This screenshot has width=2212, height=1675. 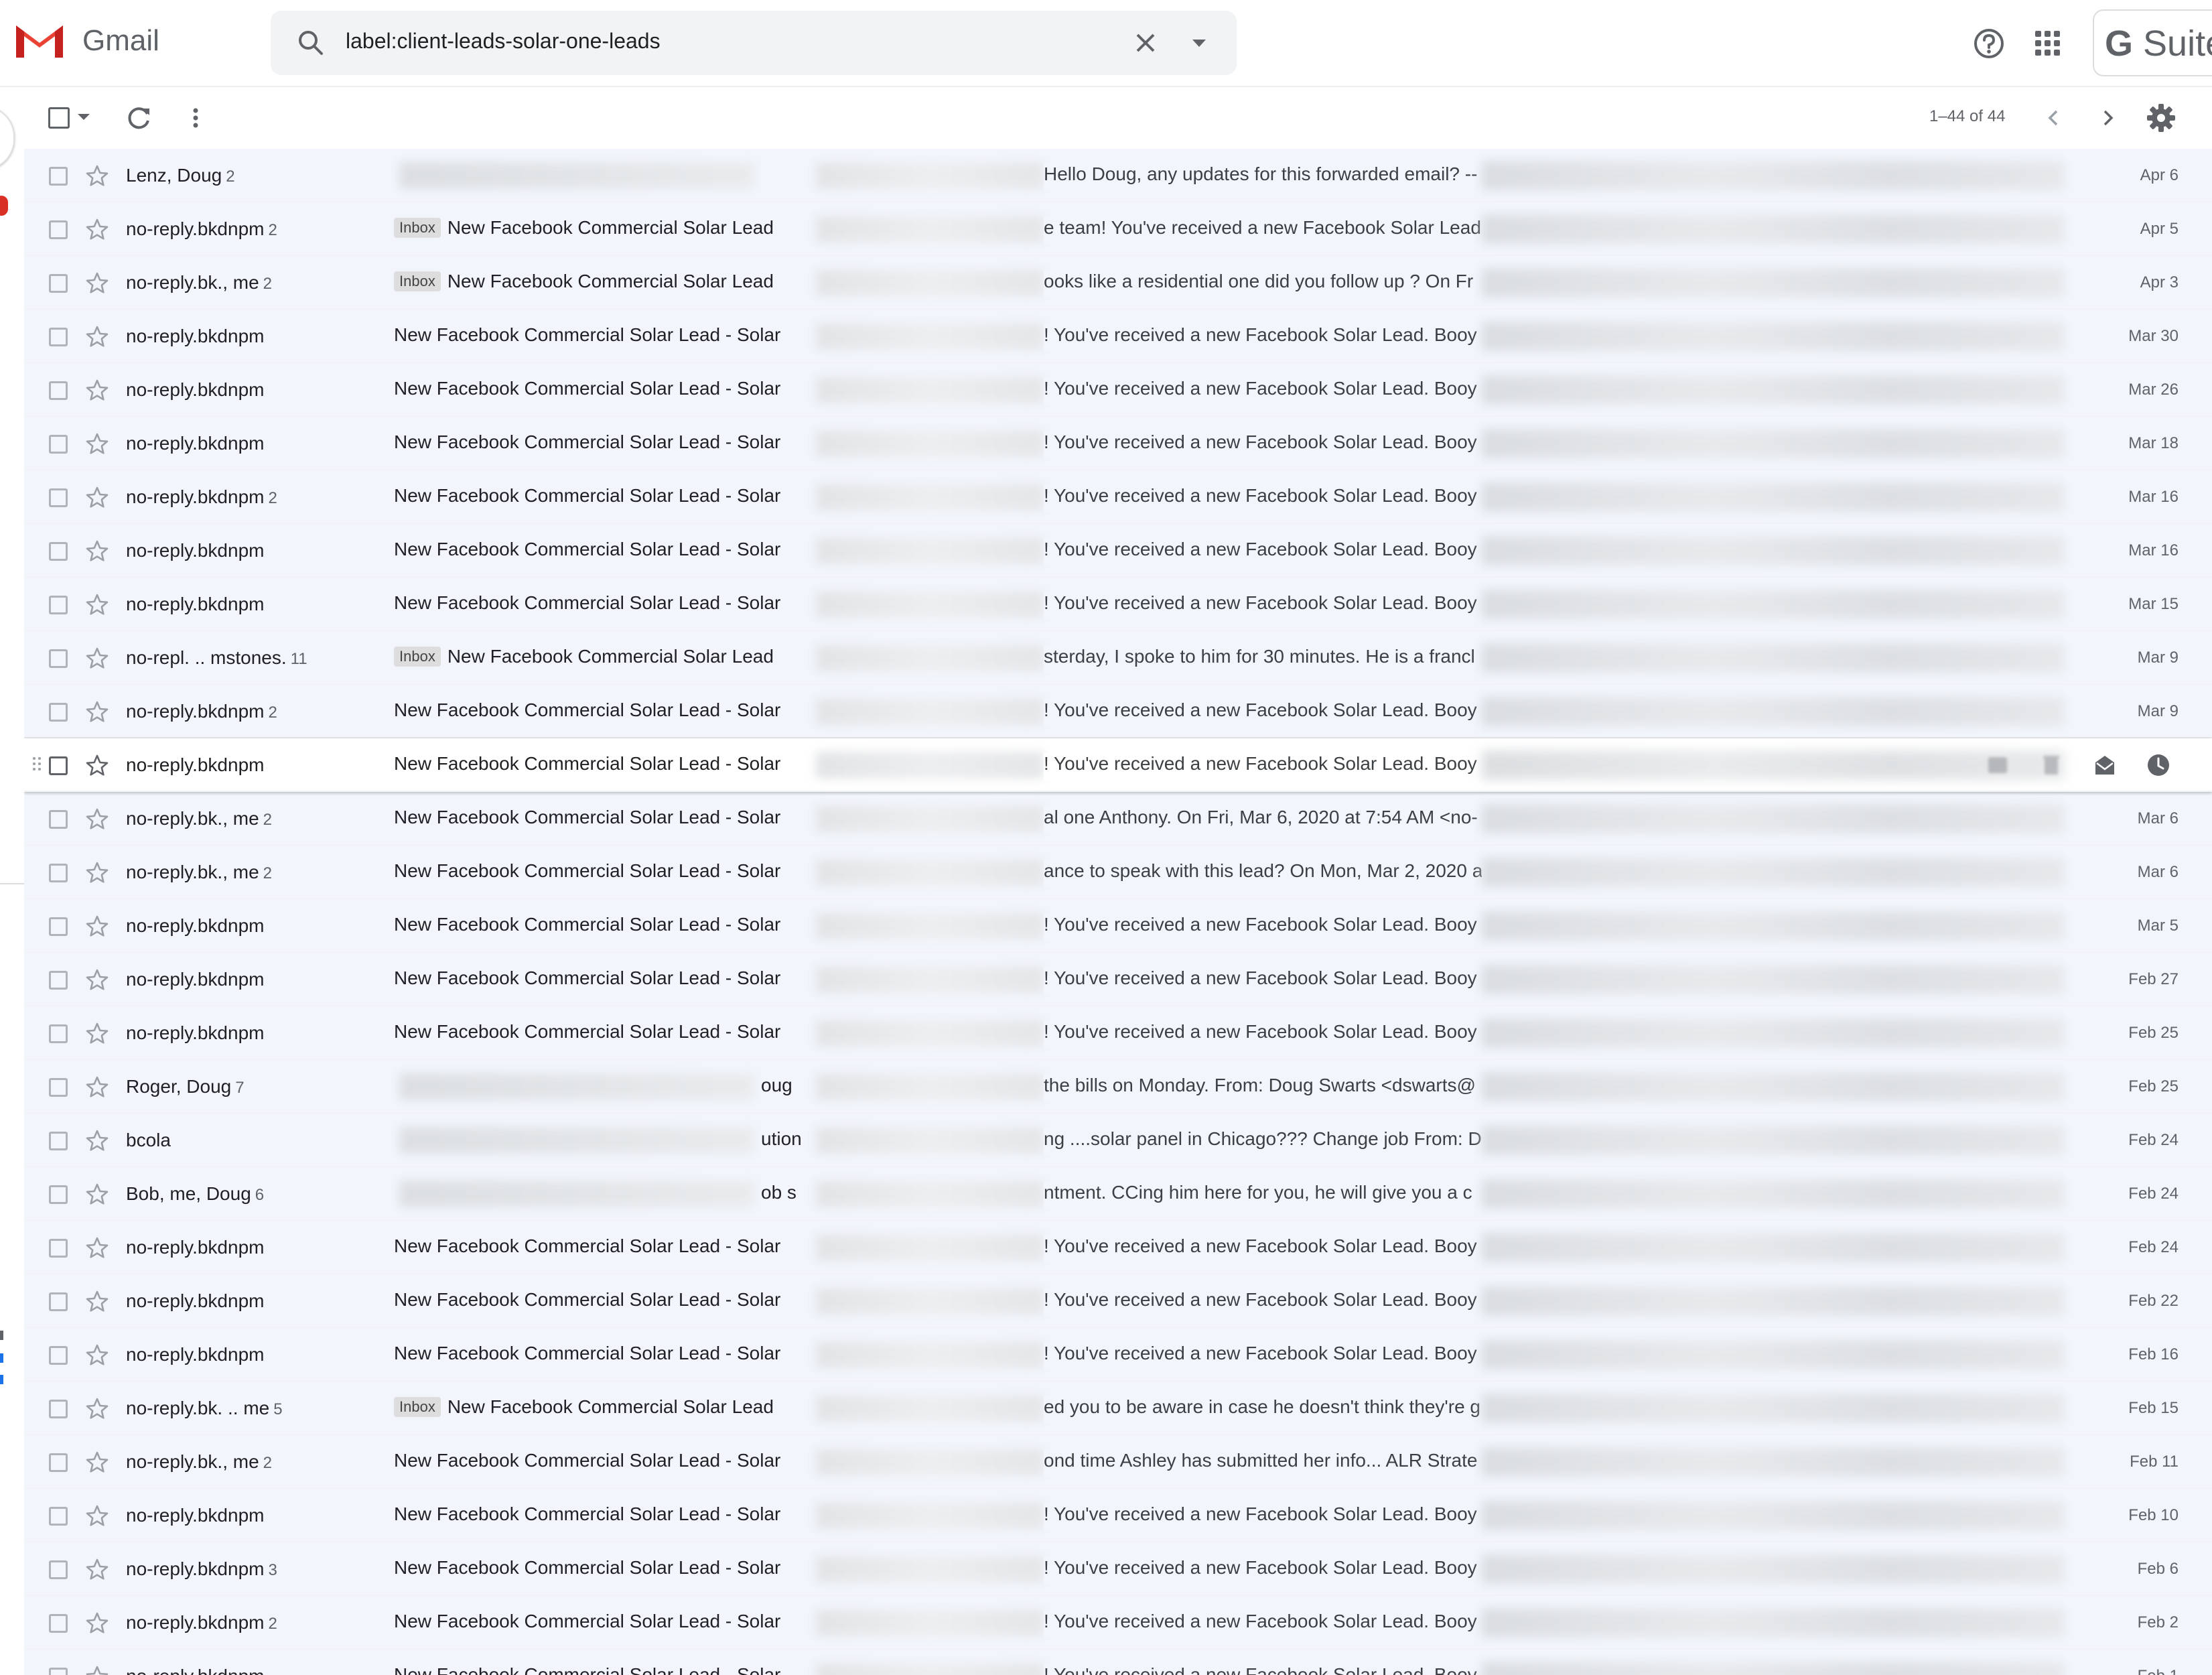 What do you see at coordinates (2159, 766) in the screenshot?
I see `snooze-clock-icon` at bounding box center [2159, 766].